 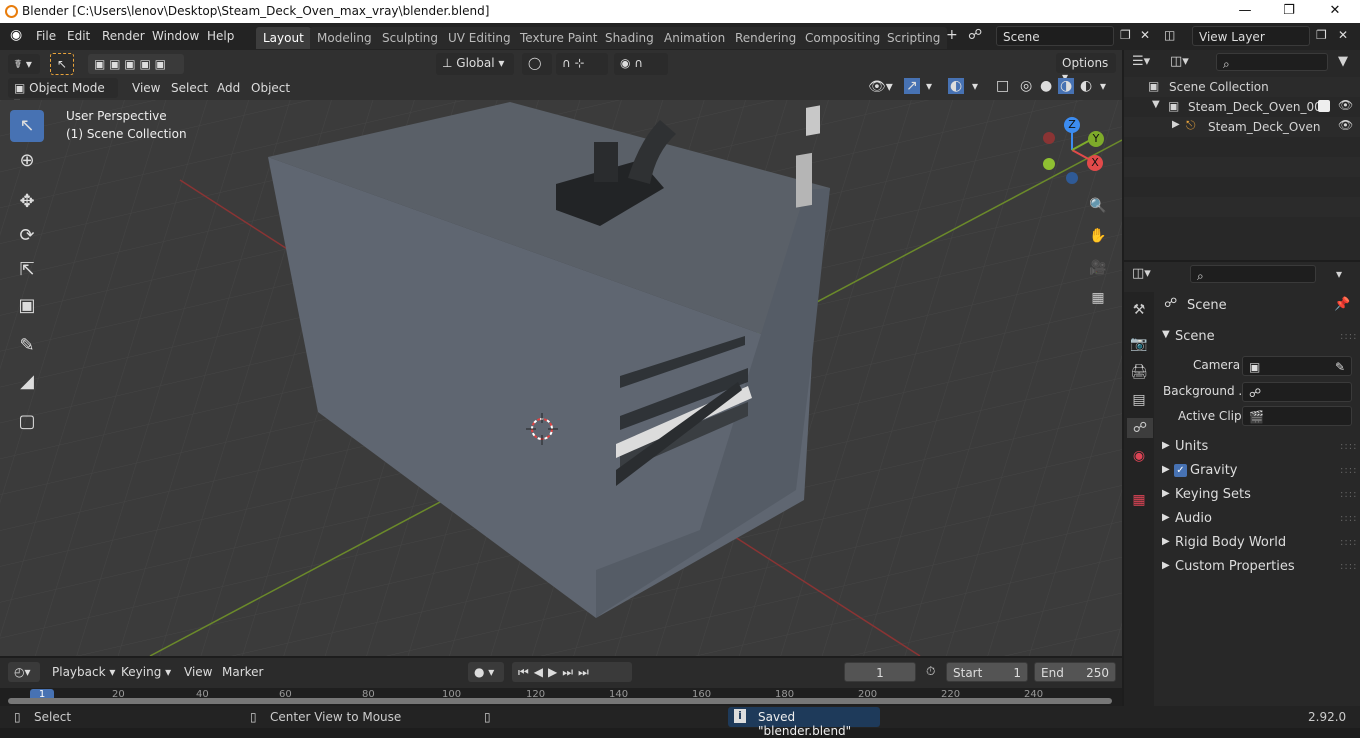 What do you see at coordinates (1343, 35) in the screenshot?
I see `remove-view-layer-icon: ✕` at bounding box center [1343, 35].